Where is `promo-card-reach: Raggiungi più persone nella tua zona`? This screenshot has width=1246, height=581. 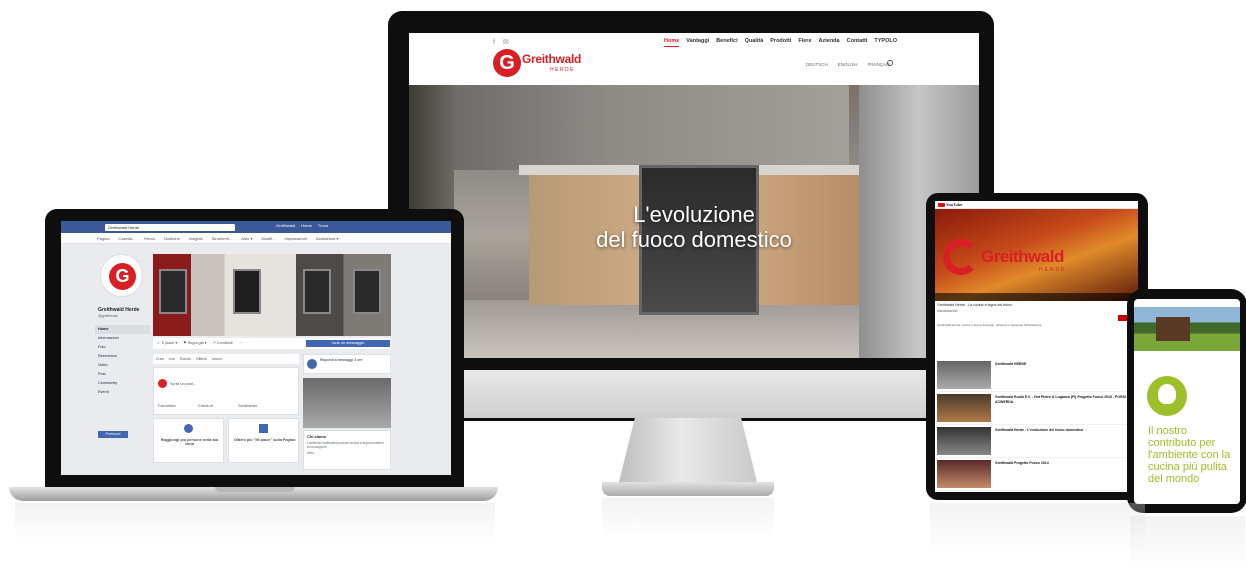
promo-card-reach: Raggiungi più persone nella tua zona is located at coordinates (188, 440).